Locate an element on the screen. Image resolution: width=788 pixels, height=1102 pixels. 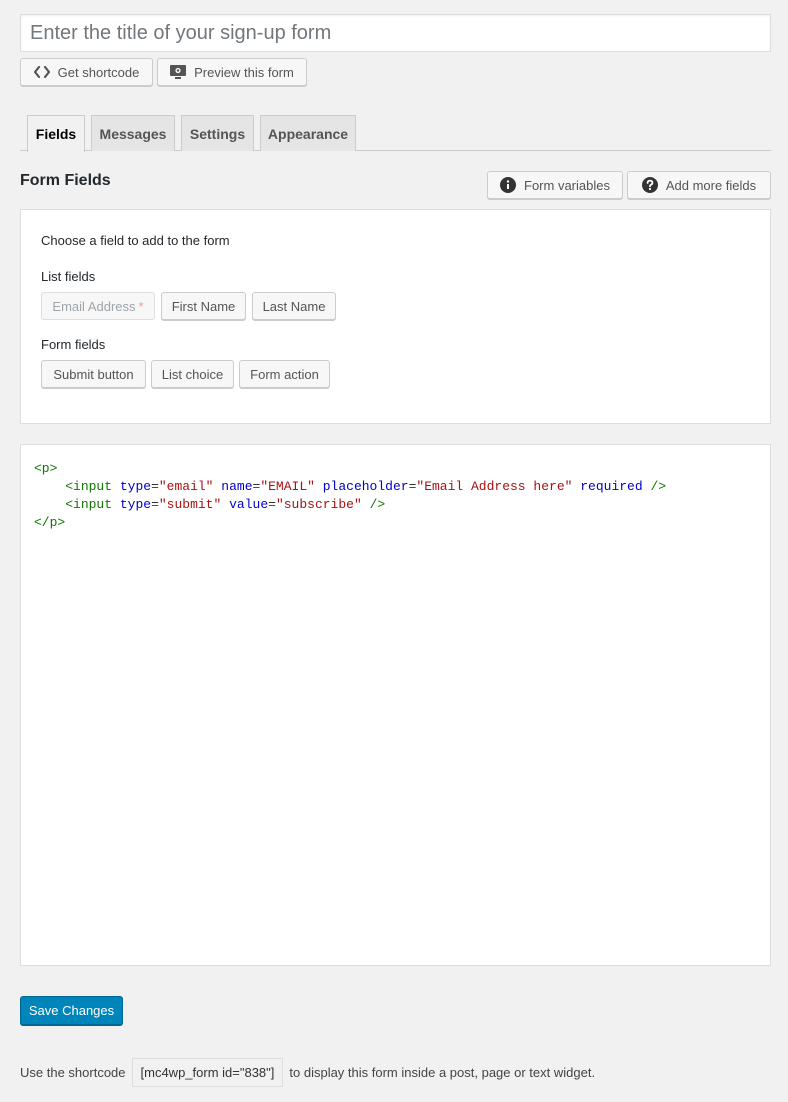
field-button-email-address: Email Address * is located at coordinates (98, 306).